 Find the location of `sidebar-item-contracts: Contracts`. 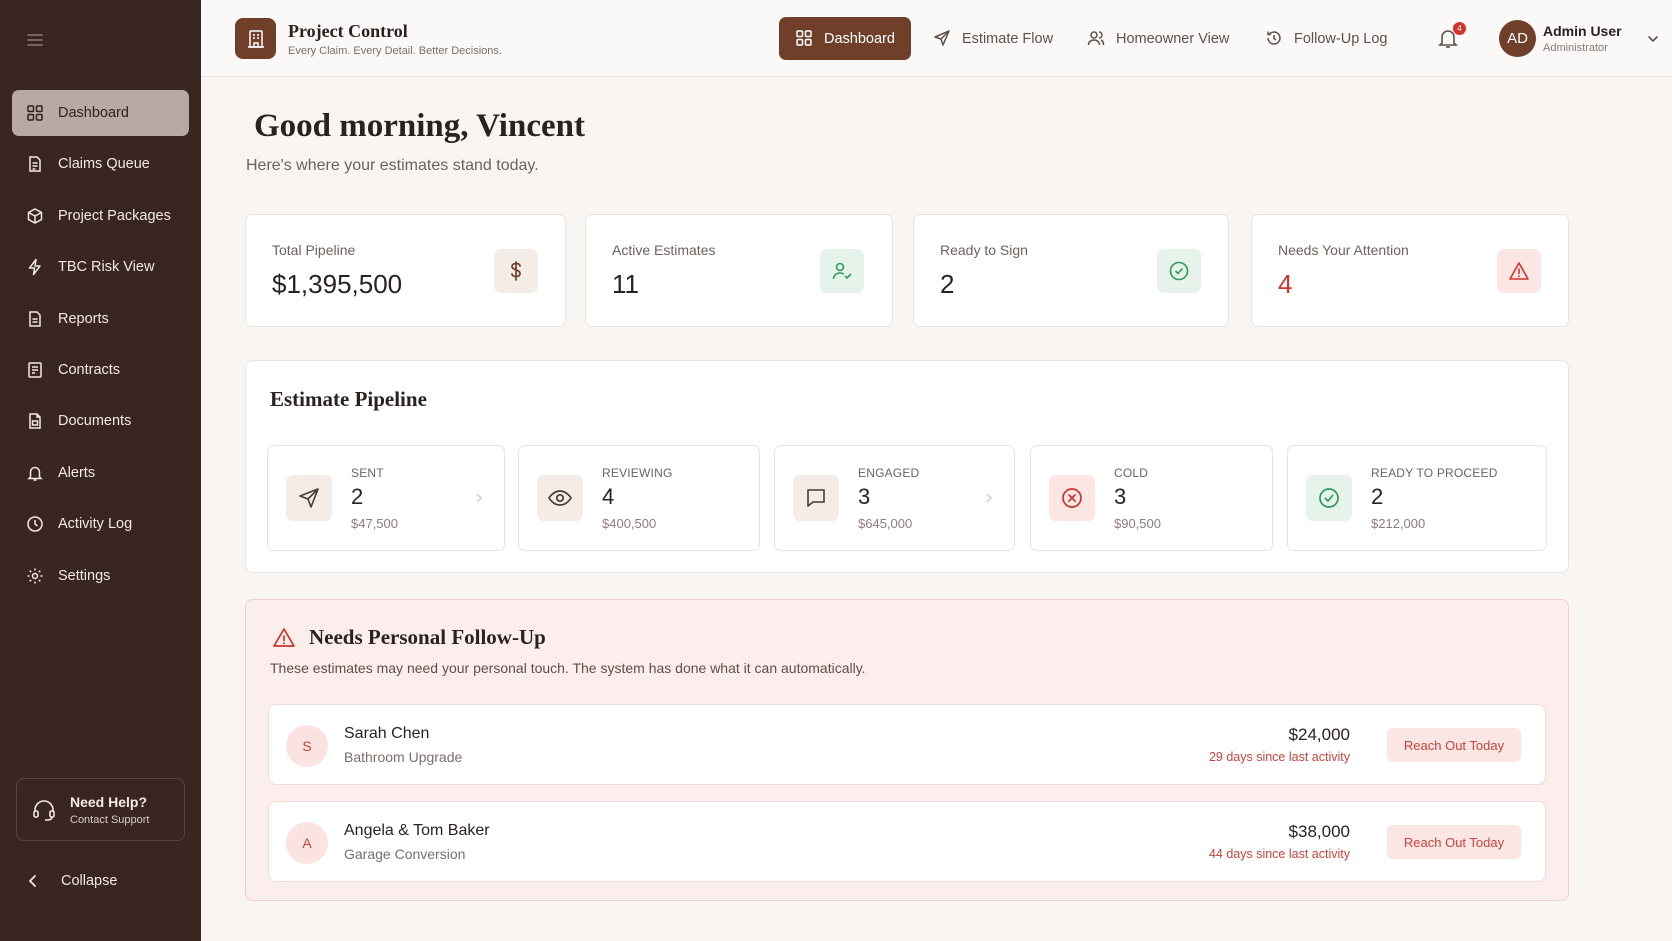

sidebar-item-contracts: Contracts is located at coordinates (100, 370).